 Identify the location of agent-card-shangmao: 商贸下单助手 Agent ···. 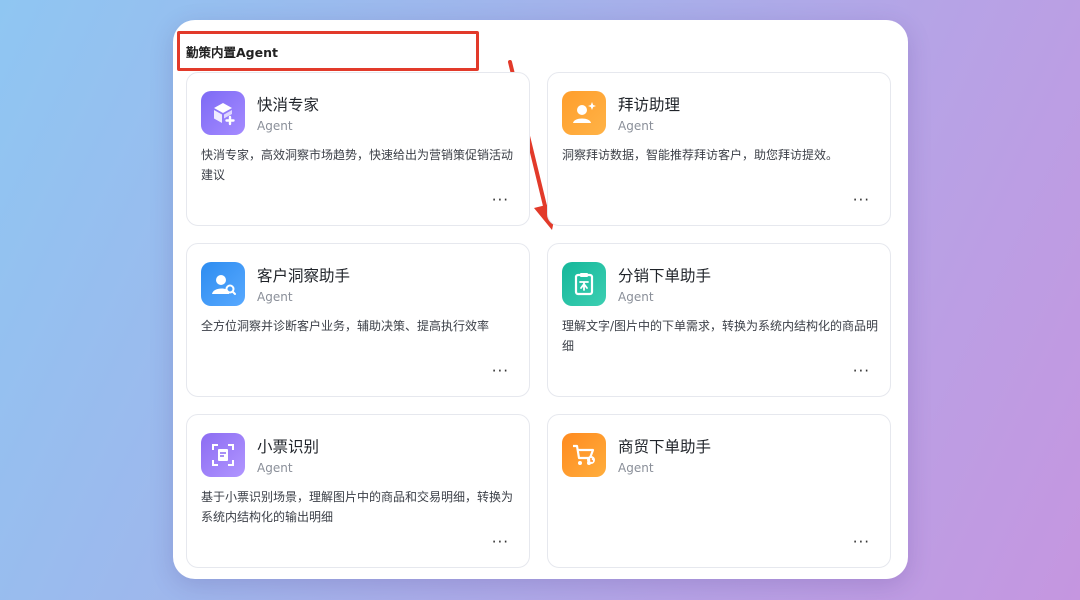
(719, 491).